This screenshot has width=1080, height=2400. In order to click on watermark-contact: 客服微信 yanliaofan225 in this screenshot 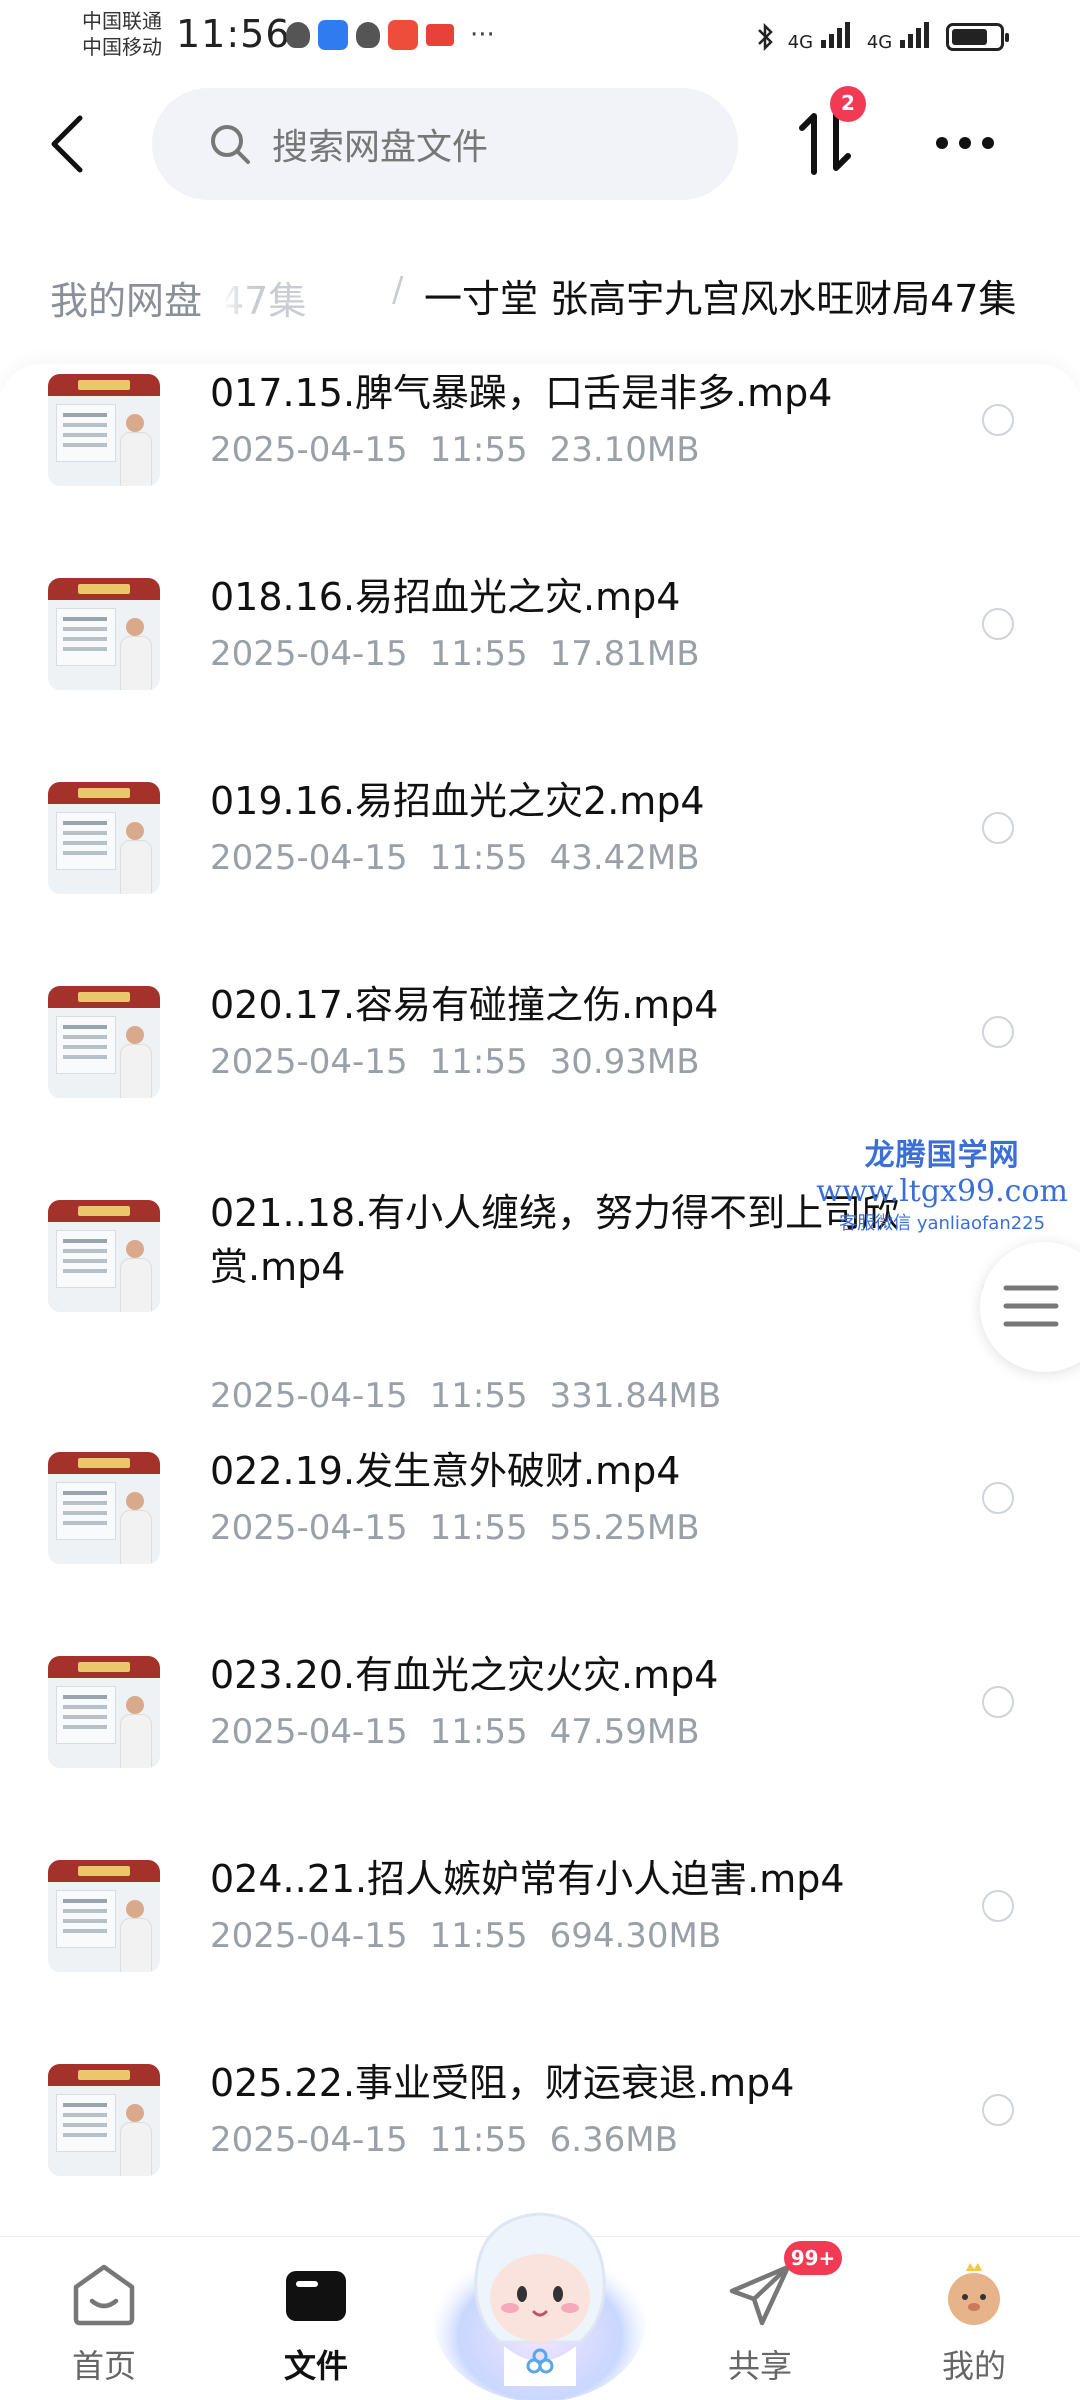, I will do `click(942, 1223)`.